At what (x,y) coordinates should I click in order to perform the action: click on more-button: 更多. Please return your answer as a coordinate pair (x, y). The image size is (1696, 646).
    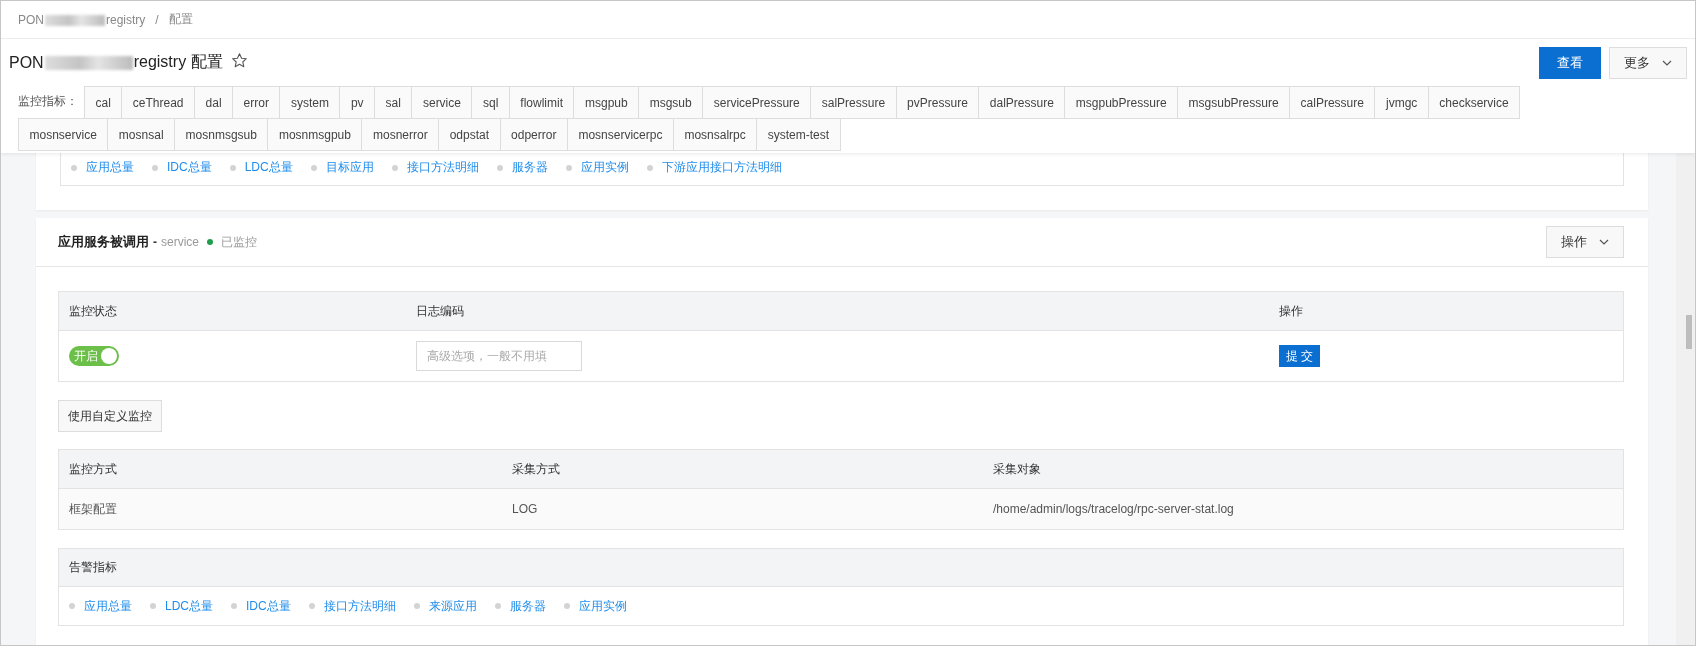
    Looking at the image, I should click on (1648, 62).